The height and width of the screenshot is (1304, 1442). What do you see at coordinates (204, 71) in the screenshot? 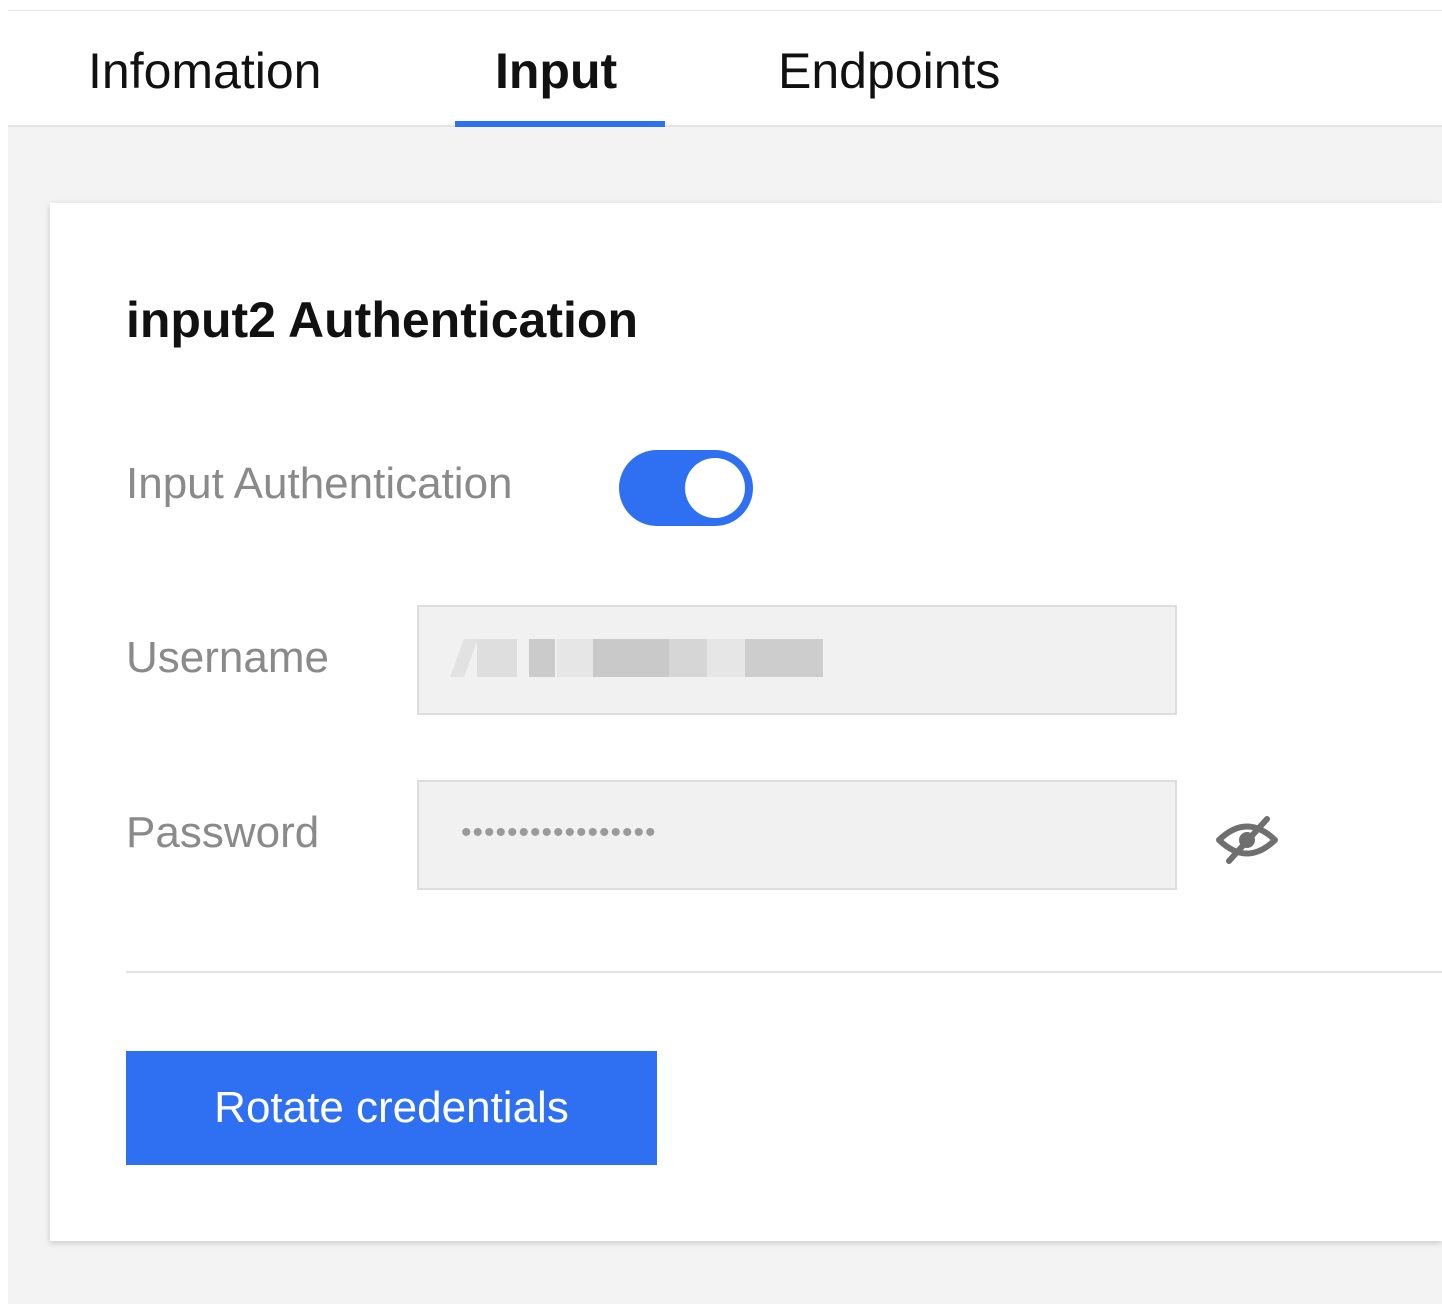
I see `tab-information: Infomation` at bounding box center [204, 71].